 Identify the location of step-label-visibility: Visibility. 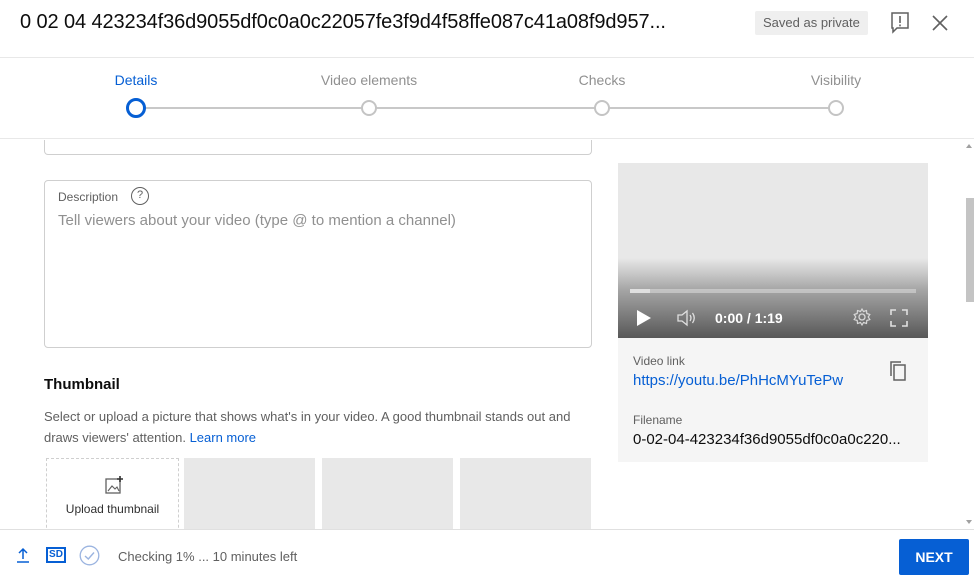
(836, 80).